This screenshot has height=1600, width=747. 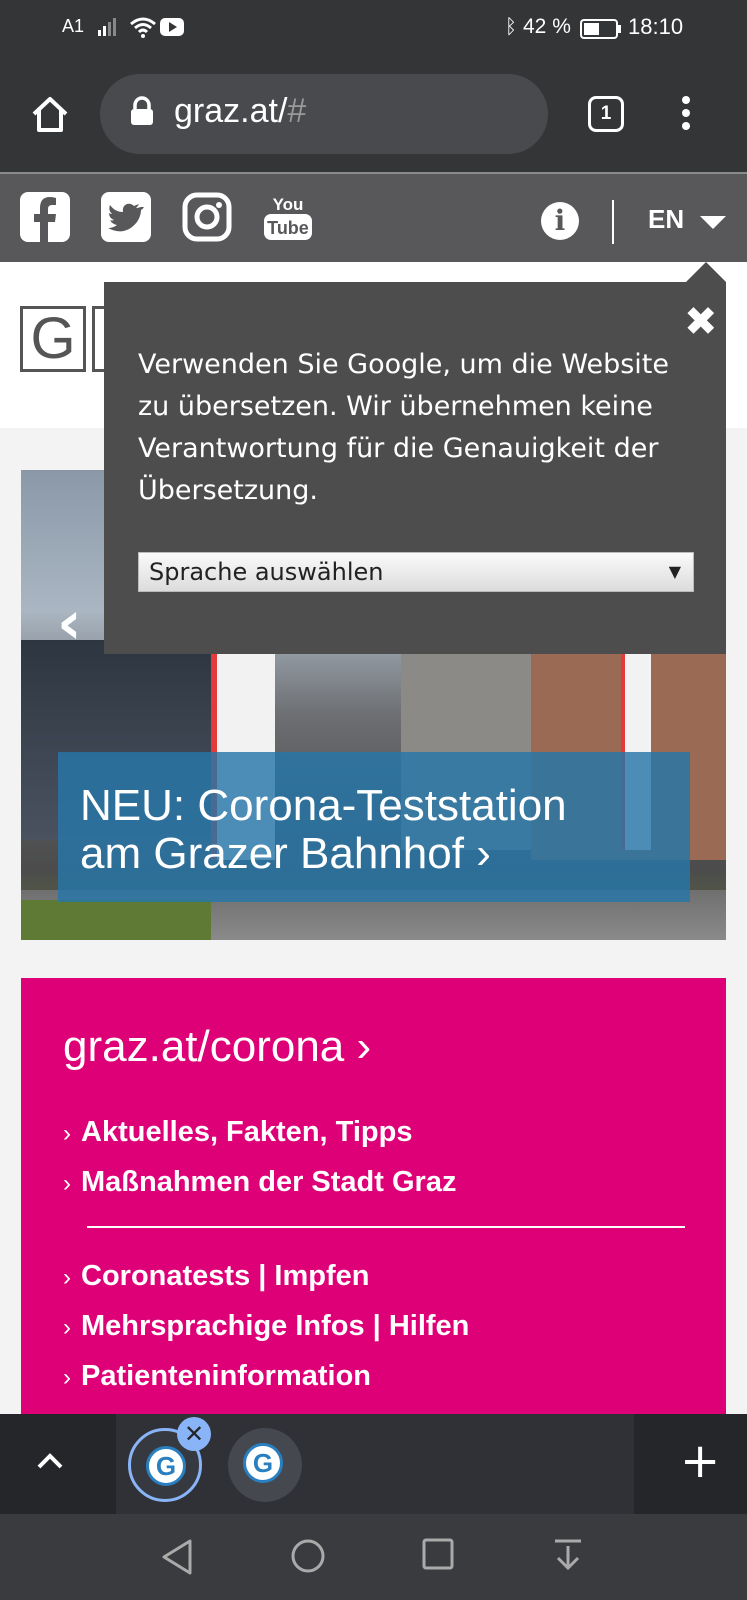 I want to click on wifi-icon, so click(x=143, y=27).